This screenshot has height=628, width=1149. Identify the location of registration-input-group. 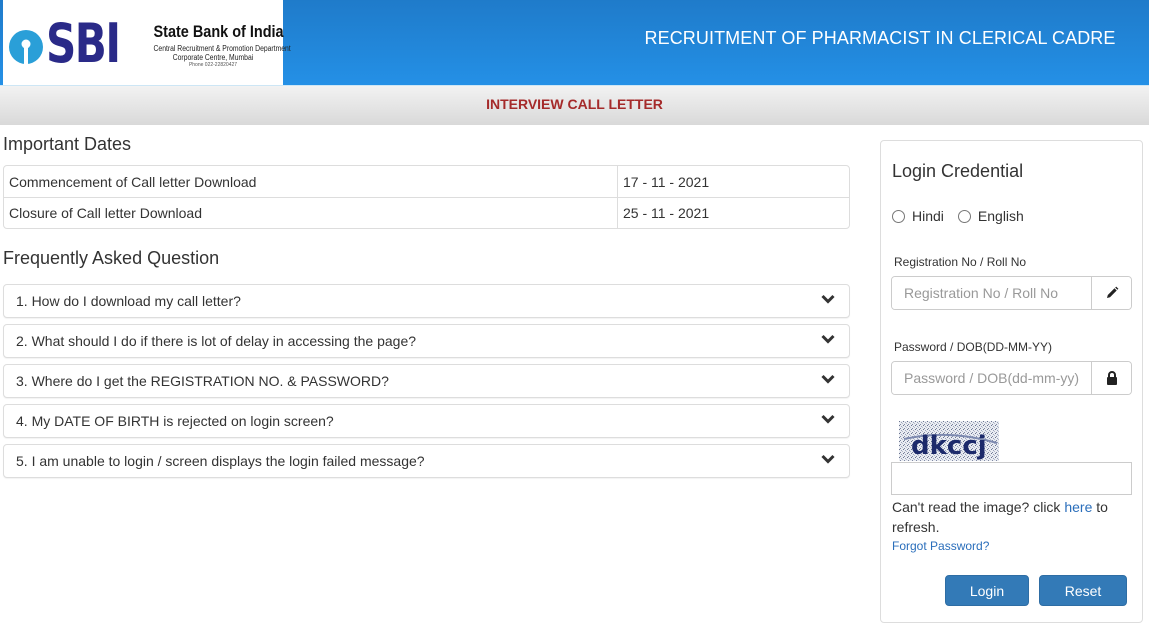
(1011, 293).